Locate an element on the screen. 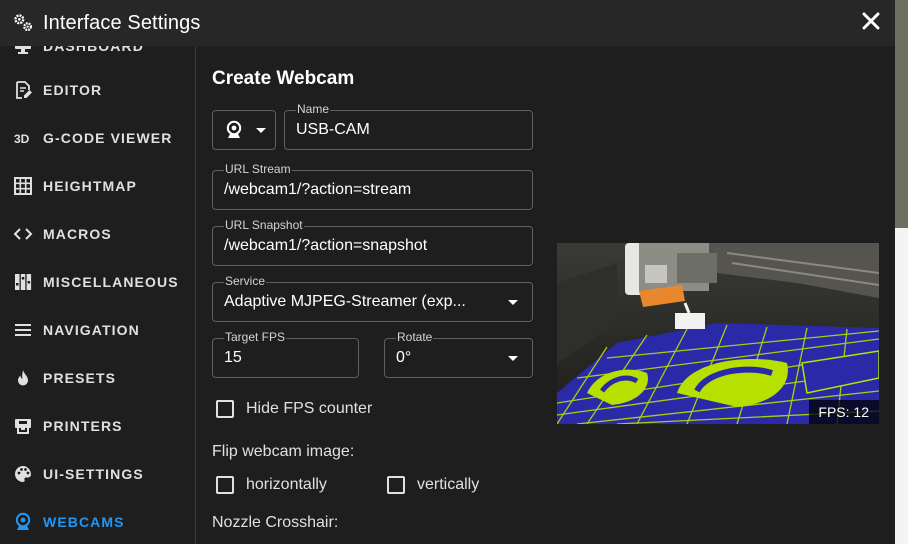 Image resolution: width=908 pixels, height=544 pixels. sidebar-item-label: HEIGHTMAP is located at coordinates (90, 186).